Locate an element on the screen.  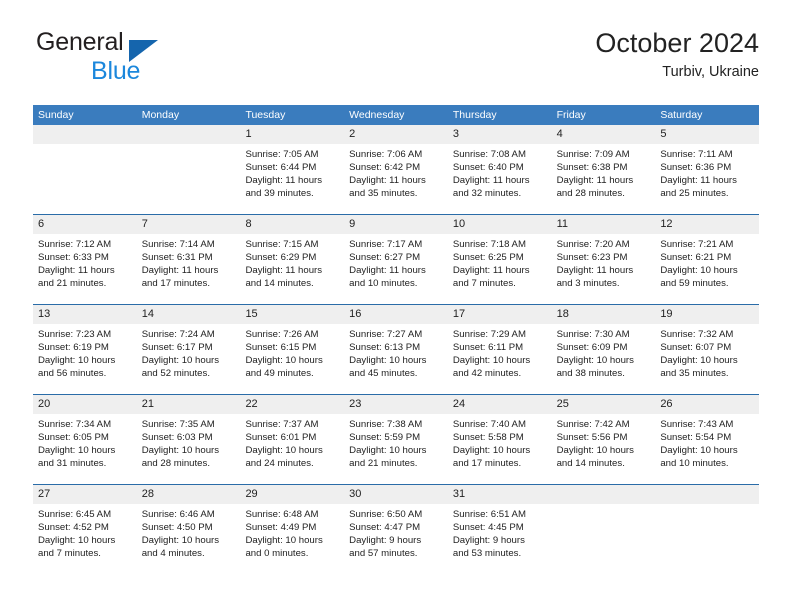
day-number: 19 is located at coordinates (707, 314).